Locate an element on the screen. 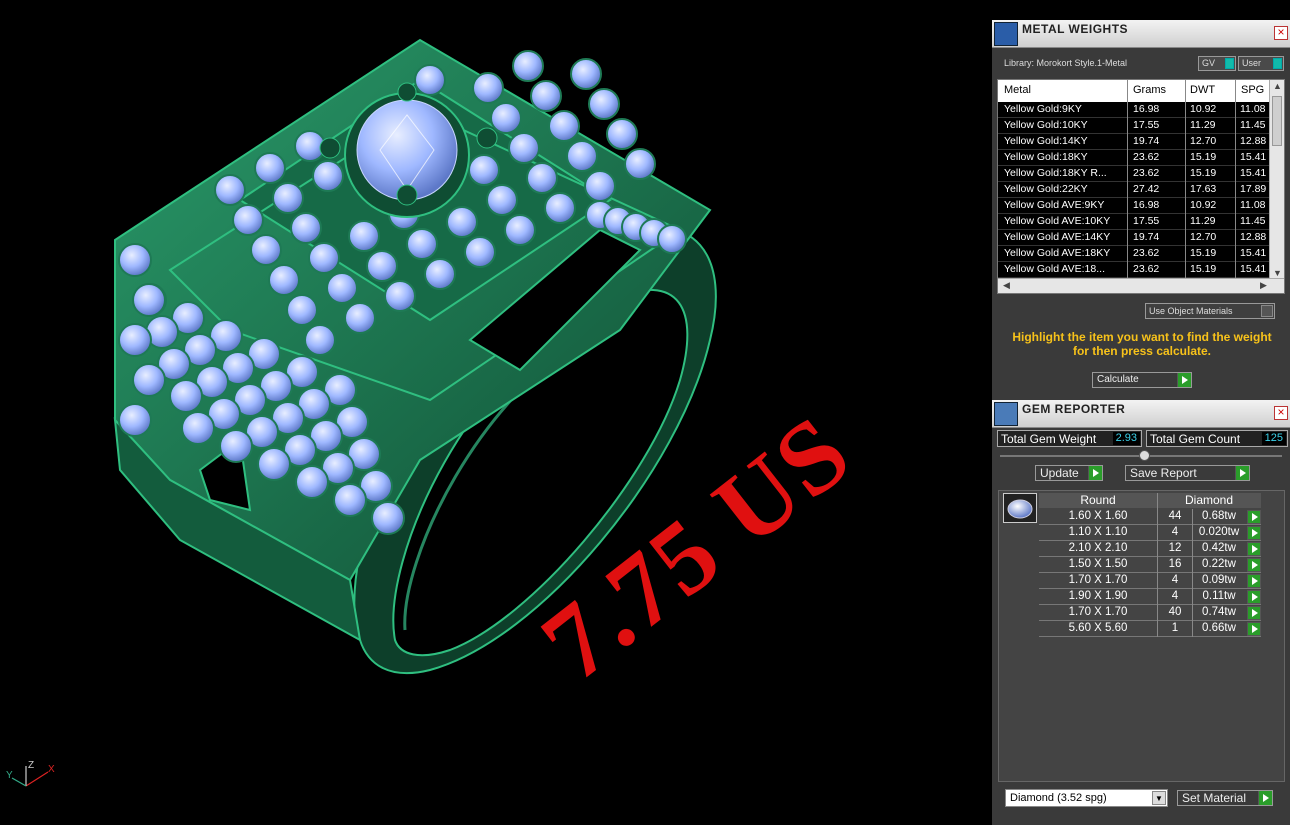 The height and width of the screenshot is (825, 1290). table-row: Yellow Gold AVE:14KY 19.74 12.70 12.88 is located at coordinates (1134, 238).